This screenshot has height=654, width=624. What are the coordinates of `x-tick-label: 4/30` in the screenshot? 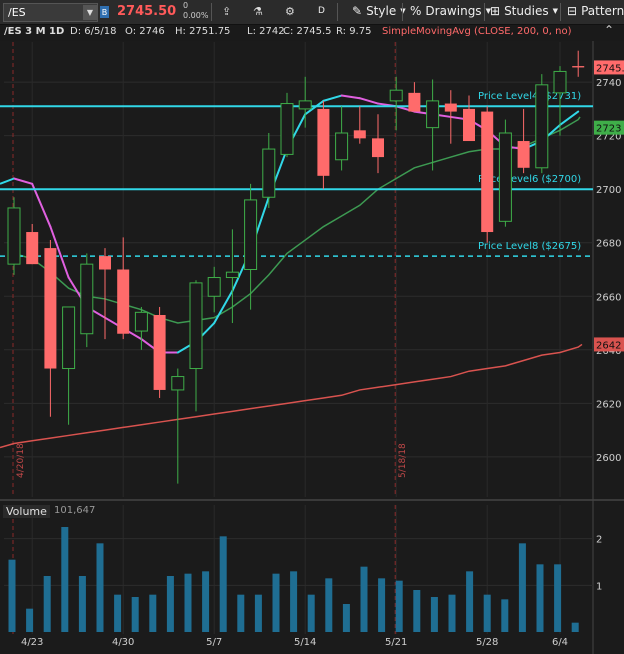 It's located at (123, 642).